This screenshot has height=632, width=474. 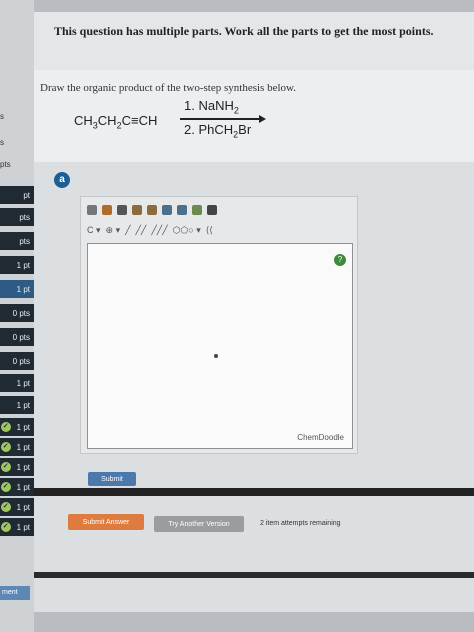 I want to click on atom-c-icon: C ▾, so click(x=94, y=230).